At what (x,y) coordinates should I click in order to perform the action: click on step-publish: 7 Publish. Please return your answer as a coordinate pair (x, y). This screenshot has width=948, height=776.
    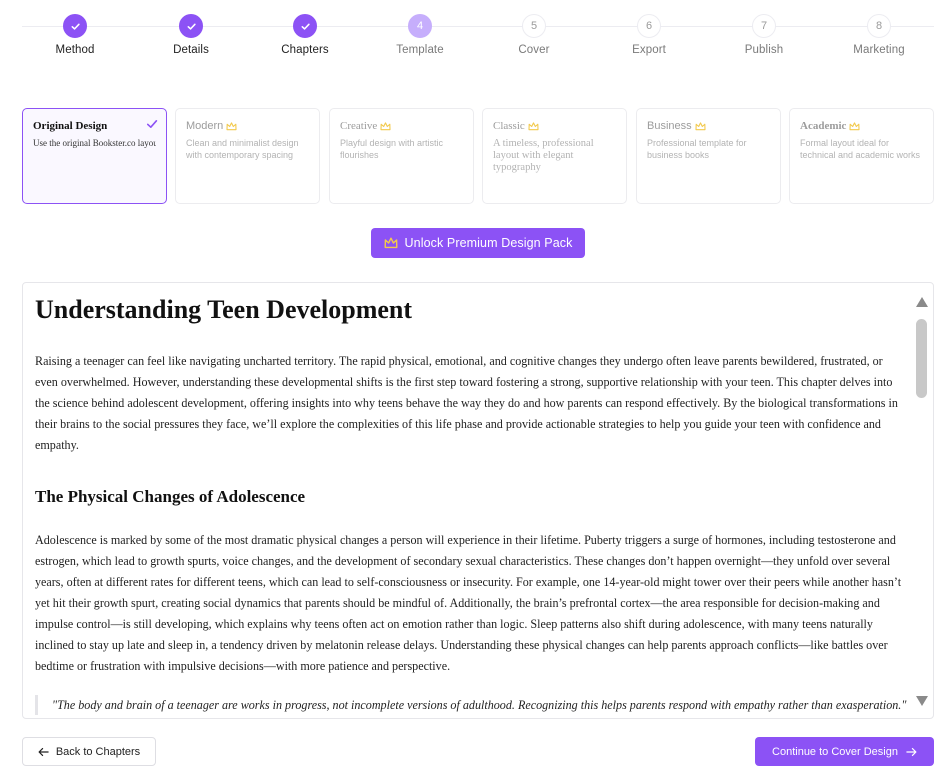
    Looking at the image, I should click on (764, 35).